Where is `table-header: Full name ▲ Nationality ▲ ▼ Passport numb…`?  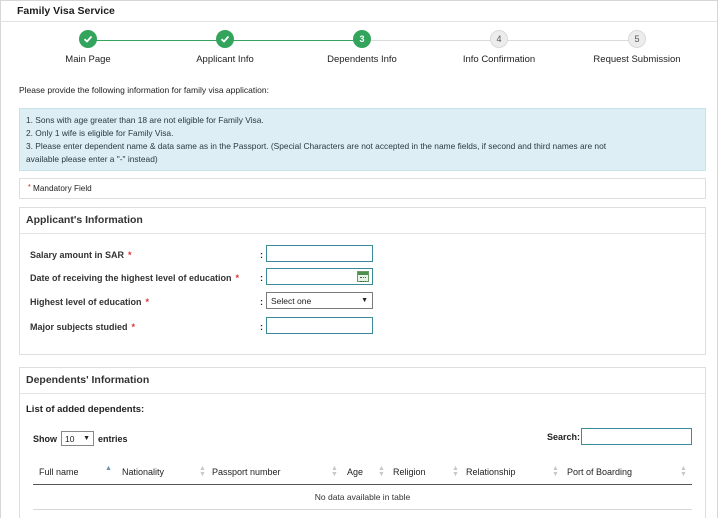
table-header: Full name ▲ Nationality ▲ ▼ Passport numb… is located at coordinates (362, 472).